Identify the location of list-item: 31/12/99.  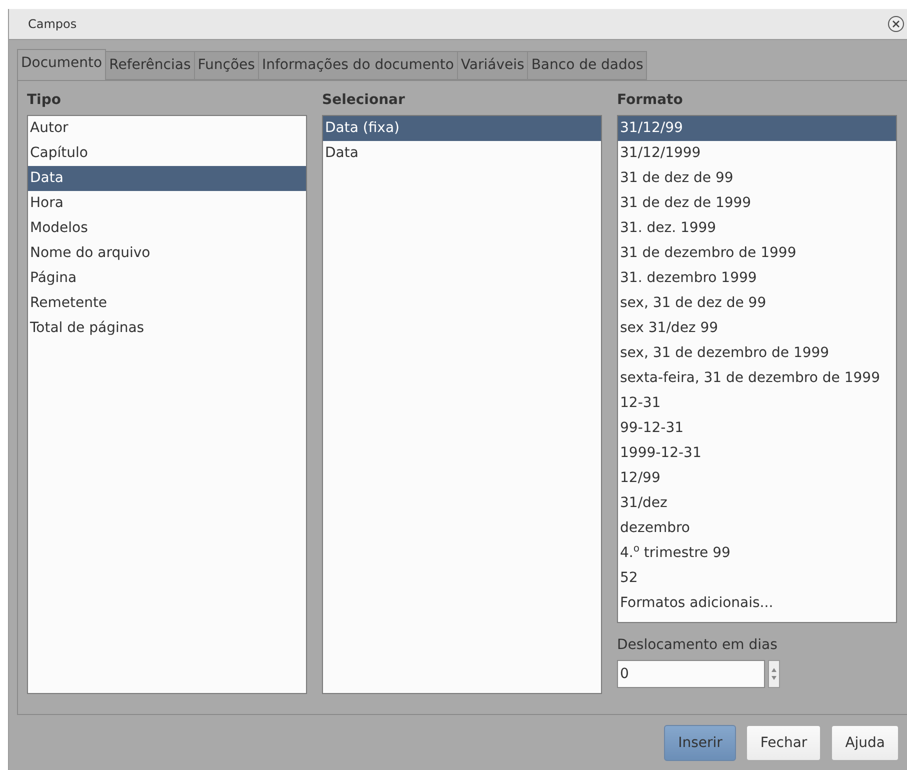
(757, 128).